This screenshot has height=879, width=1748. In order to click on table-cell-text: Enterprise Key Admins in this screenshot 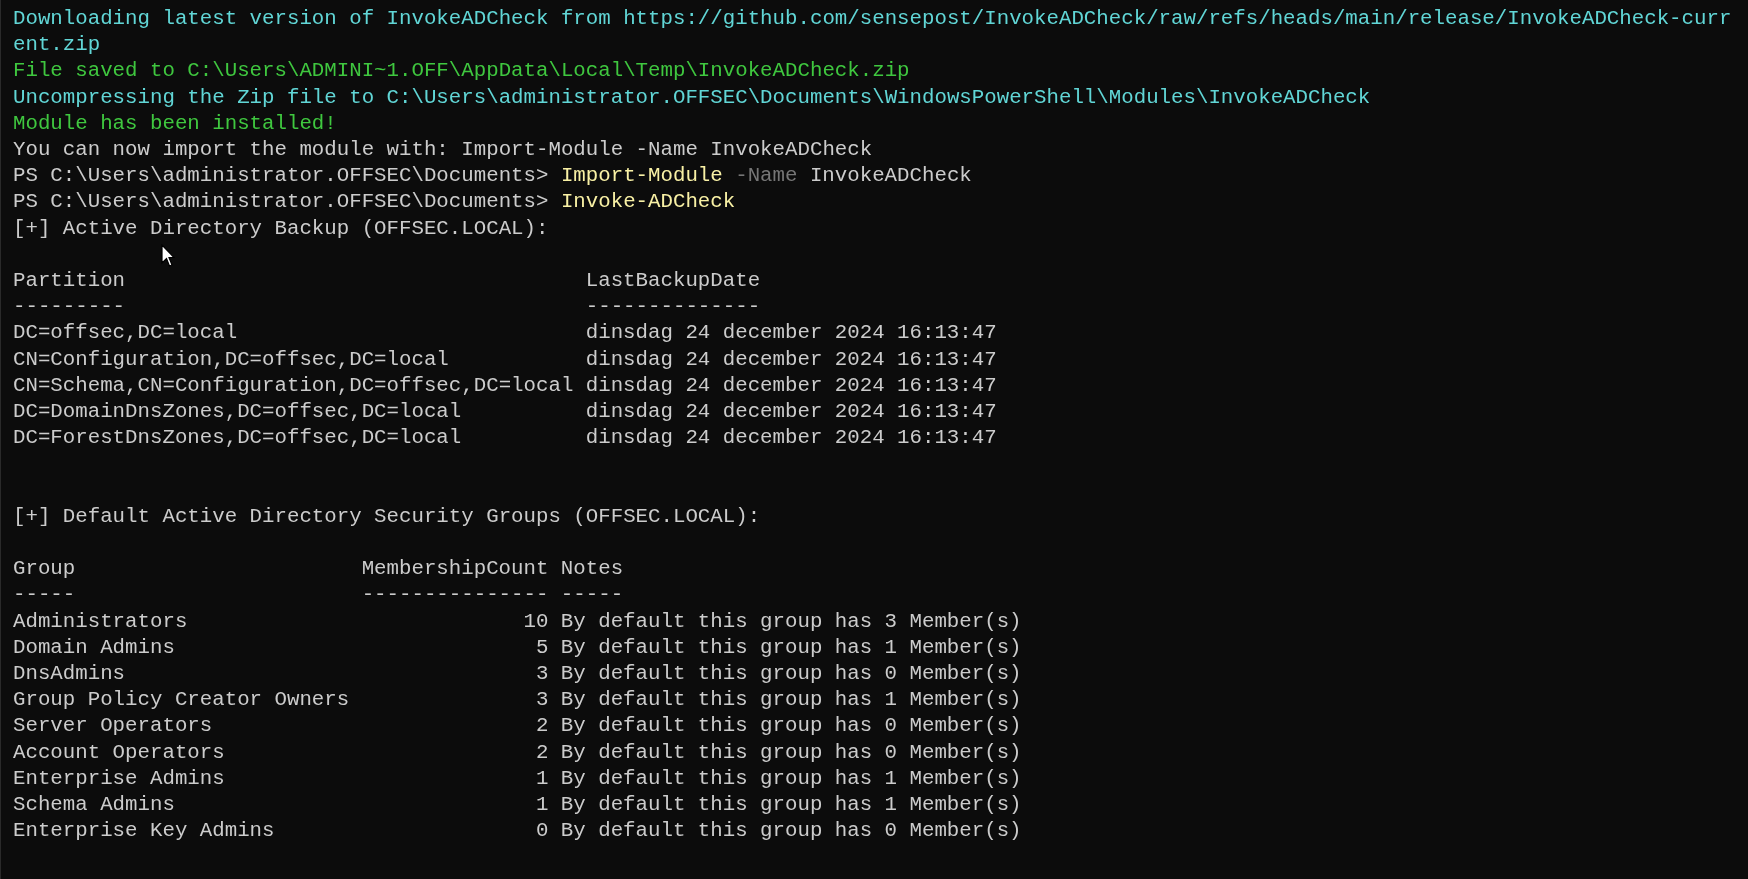, I will do `click(144, 831)`.